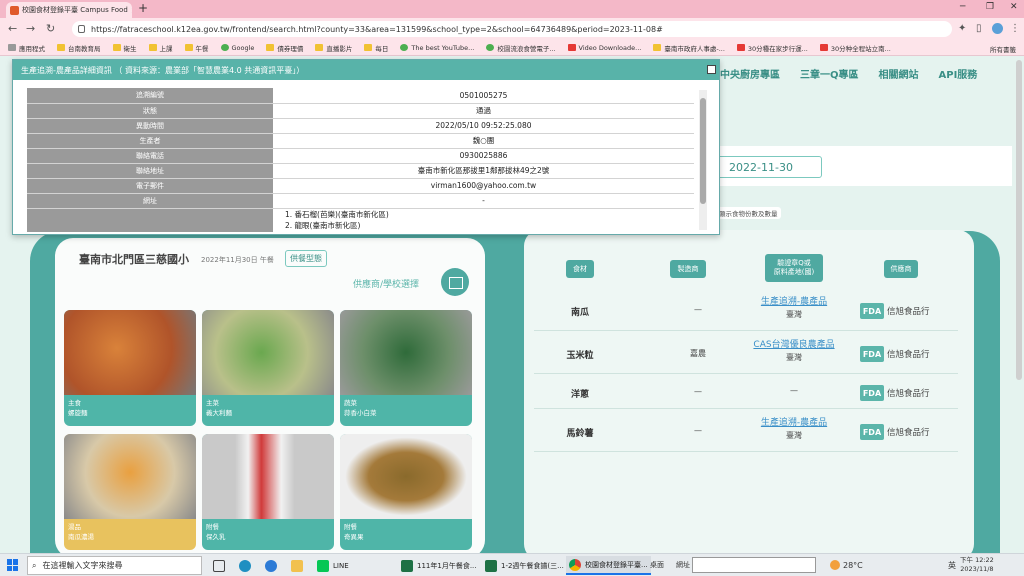 The height and width of the screenshot is (576, 1024). What do you see at coordinates (1014, 7) in the screenshot?
I see `close-window-icon: ✕` at bounding box center [1014, 7].